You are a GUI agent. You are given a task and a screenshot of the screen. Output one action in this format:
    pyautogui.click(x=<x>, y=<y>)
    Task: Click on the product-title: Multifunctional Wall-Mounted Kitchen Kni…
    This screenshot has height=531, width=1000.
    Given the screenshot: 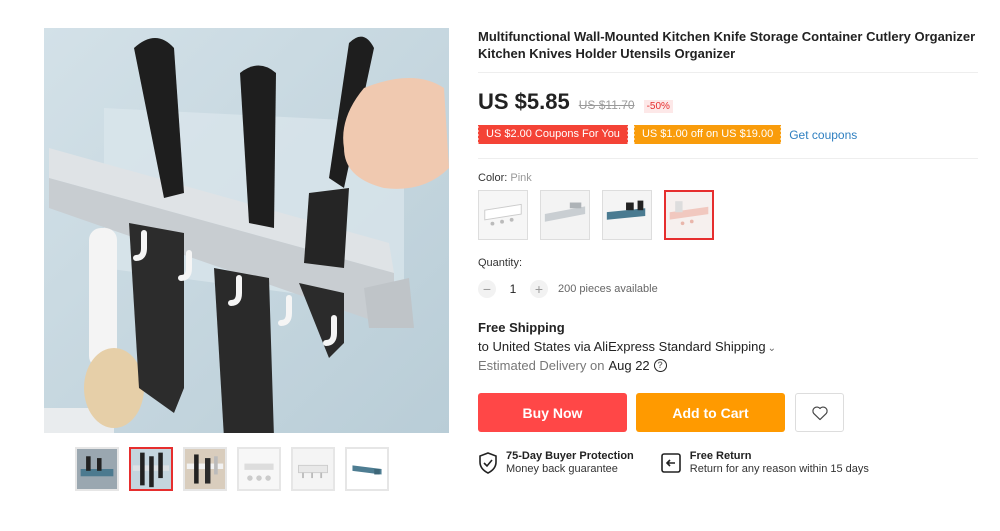 What is the action you would take?
    pyautogui.click(x=728, y=50)
    